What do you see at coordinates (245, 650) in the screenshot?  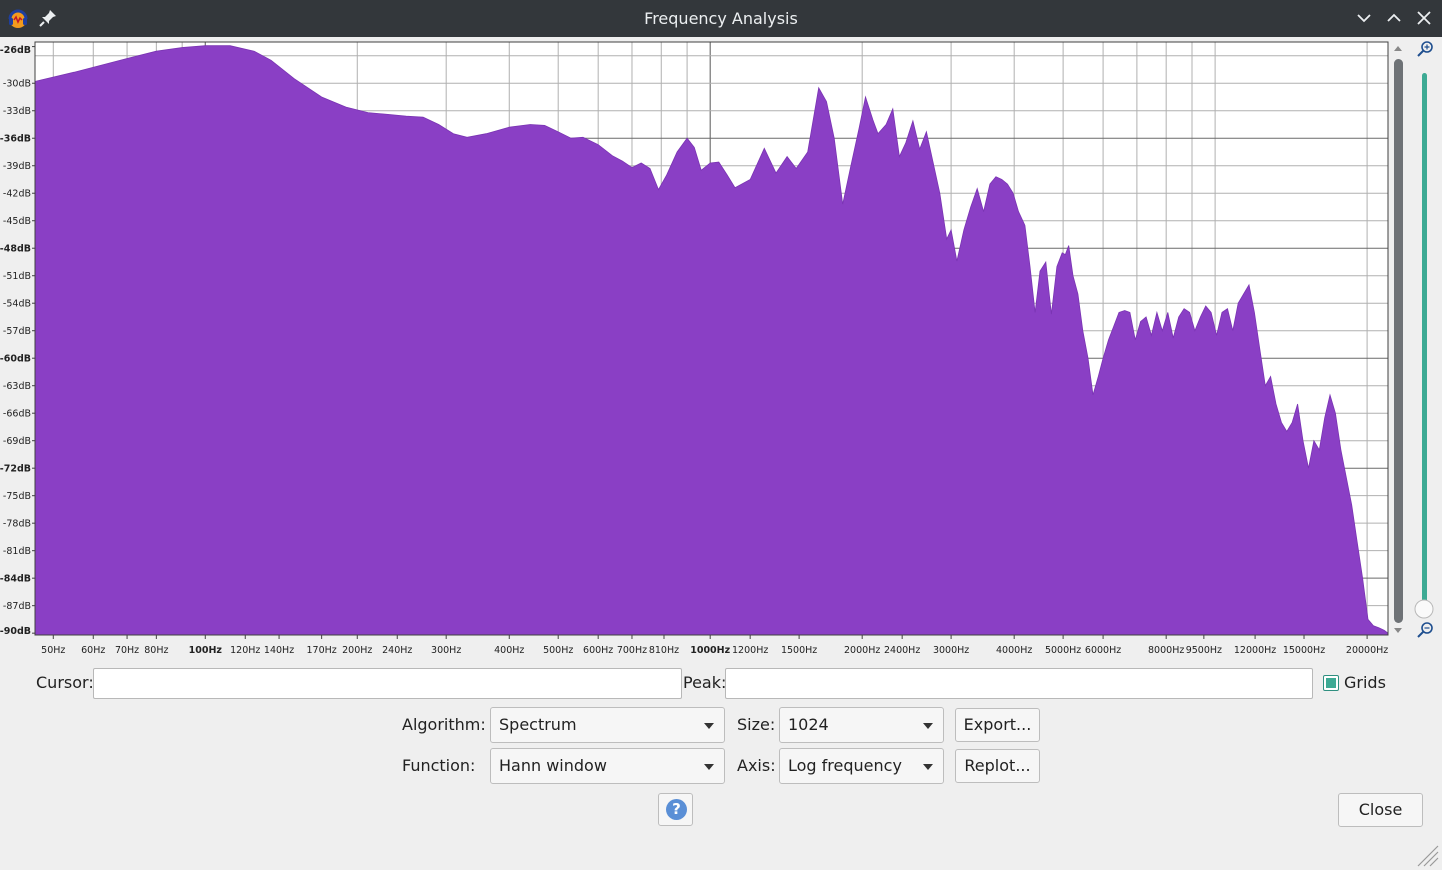 I see `x-tick-label: 120Hz` at bounding box center [245, 650].